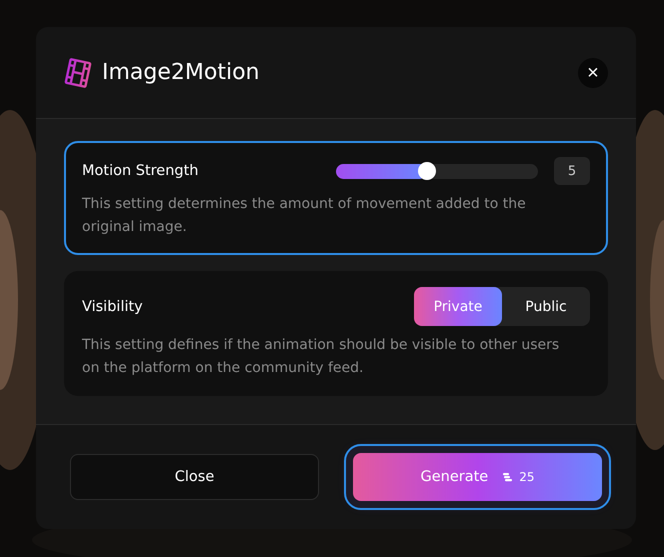  What do you see at coordinates (546, 306) in the screenshot?
I see `visibility-option: Public` at bounding box center [546, 306].